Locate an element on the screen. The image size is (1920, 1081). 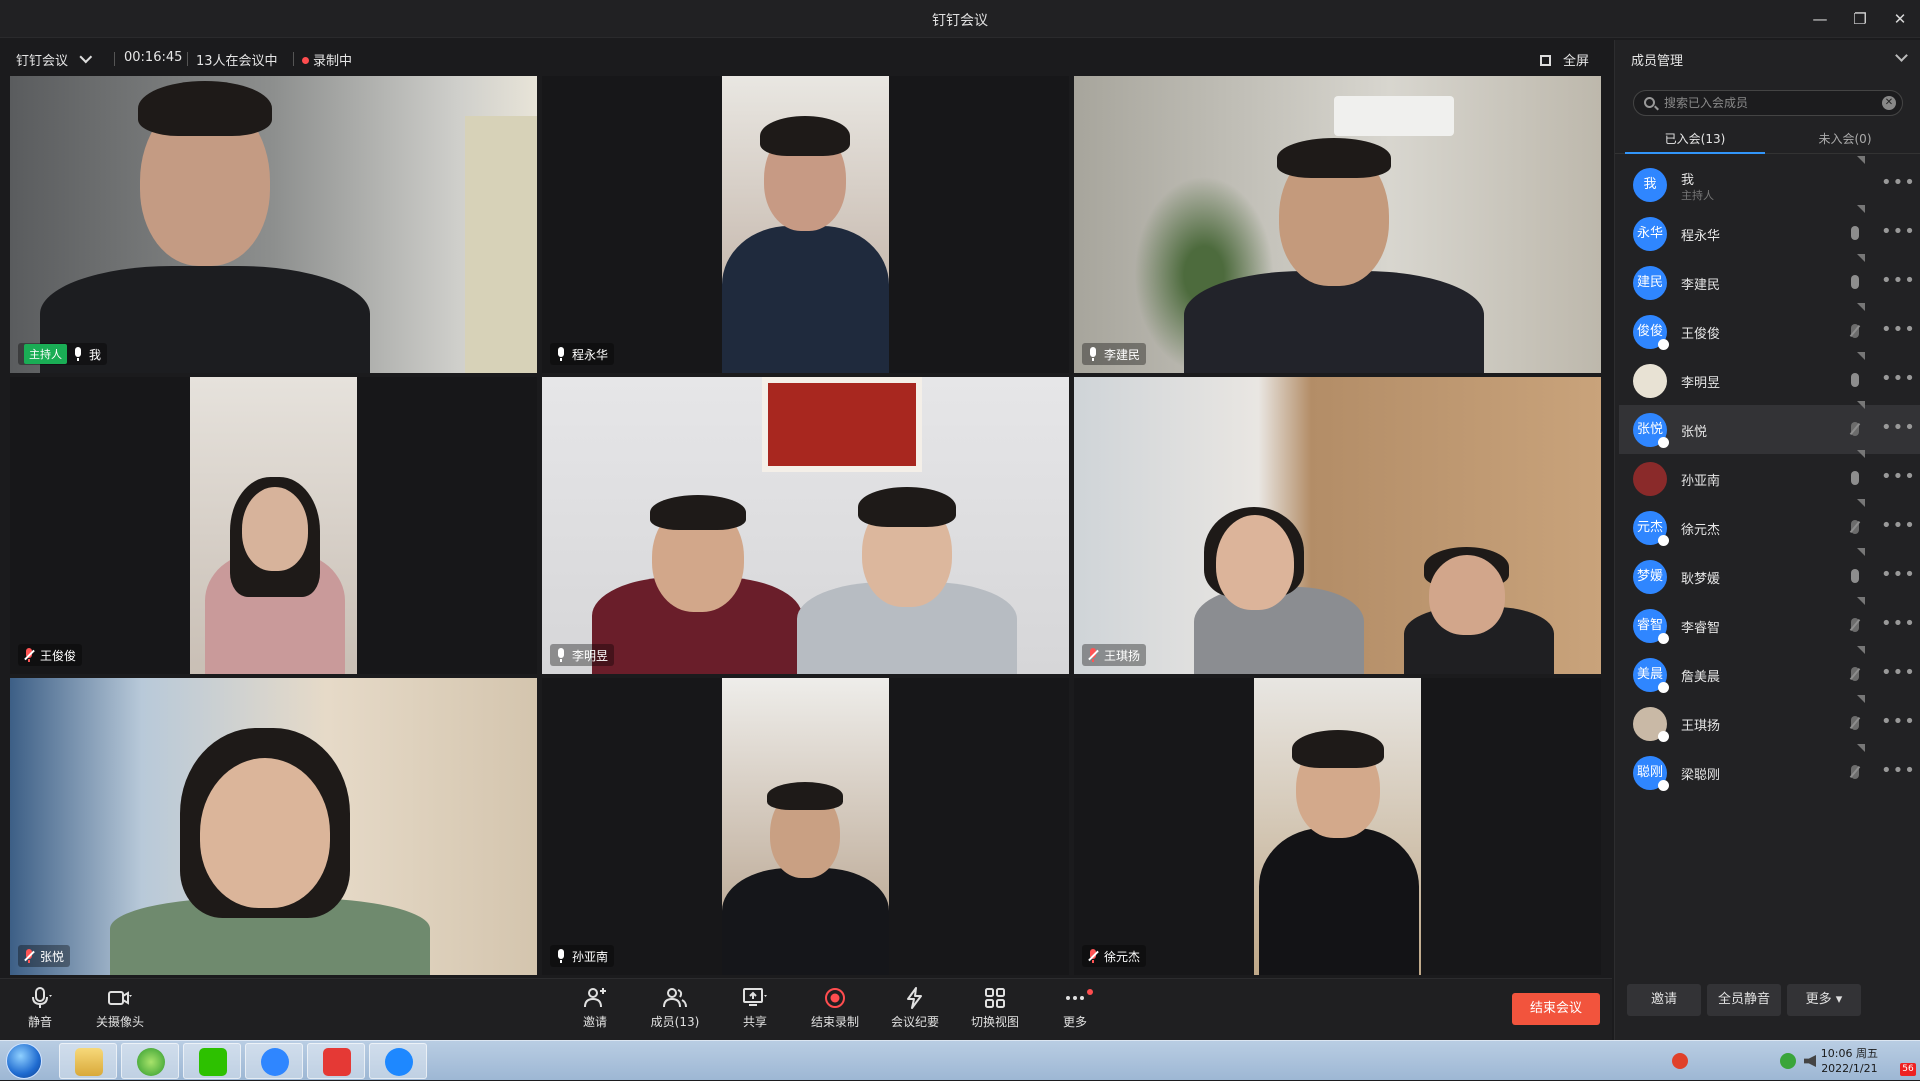
member-row: 俊俊 王俊俊 ••• is located at coordinates (1769, 329).